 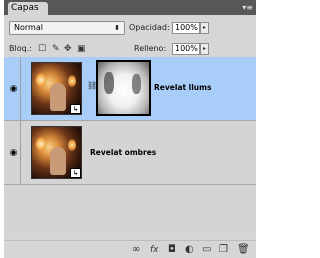 What do you see at coordinates (28, 27) in the screenshot?
I see `blend-mode-value: Normal` at bounding box center [28, 27].